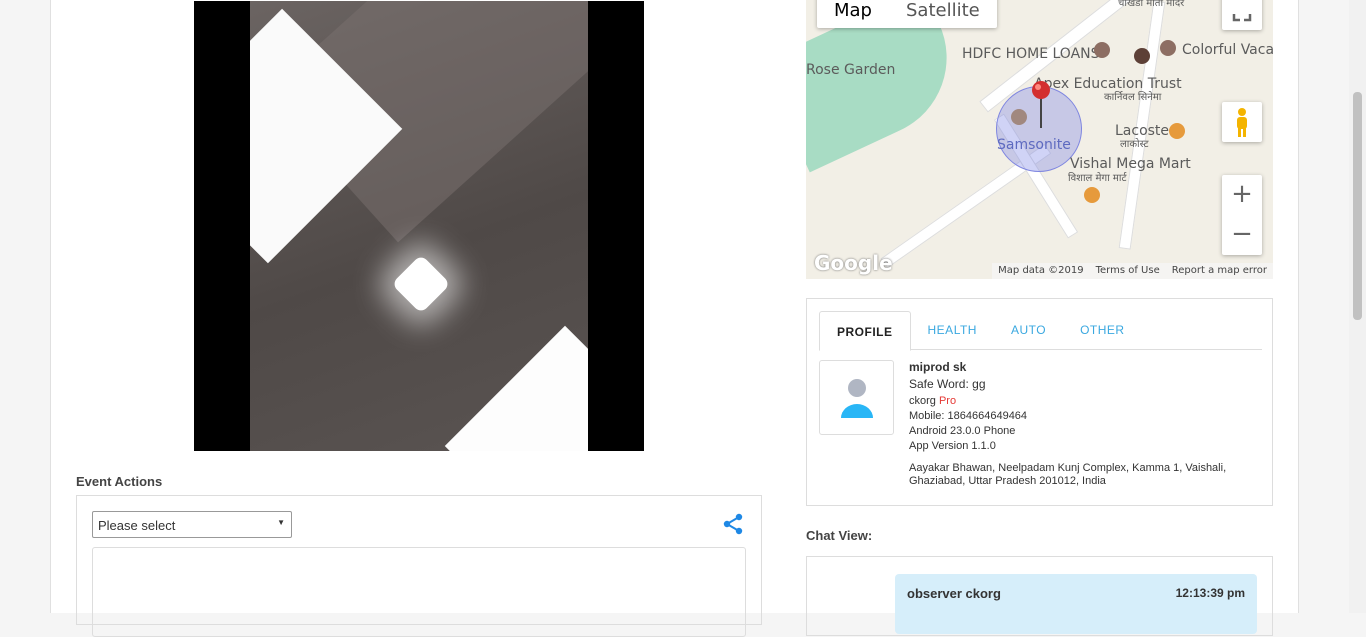 This screenshot has height=637, width=1366. Describe the element at coordinates (1219, 271) in the screenshot. I see `report-map-error-link: Report a map error` at that location.